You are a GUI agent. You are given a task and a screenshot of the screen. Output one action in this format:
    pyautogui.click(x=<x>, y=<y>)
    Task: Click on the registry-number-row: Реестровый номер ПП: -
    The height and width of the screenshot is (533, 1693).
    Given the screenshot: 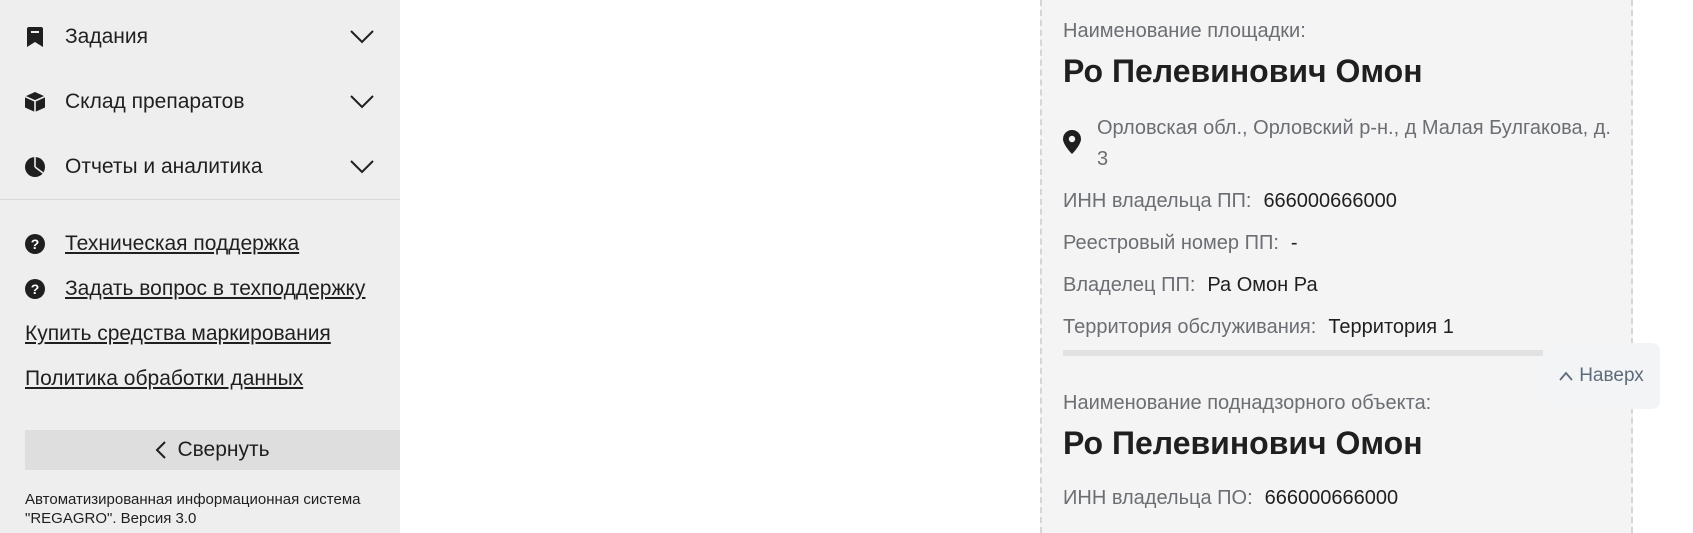 What is the action you would take?
    pyautogui.click(x=1180, y=243)
    